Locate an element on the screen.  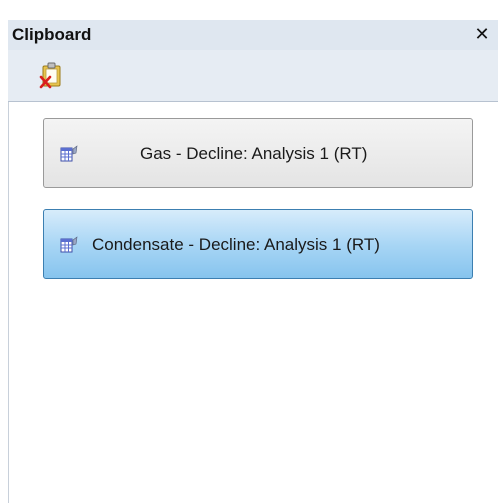
clear-clipboard-button is located at coordinates (52, 75).